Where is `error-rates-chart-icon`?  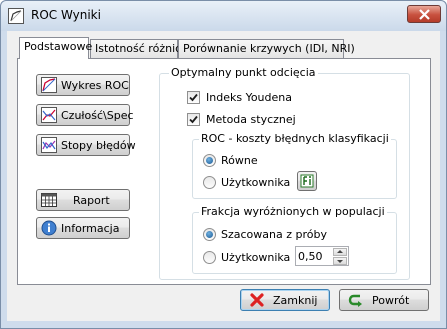 error-rates-chart-icon is located at coordinates (49, 145).